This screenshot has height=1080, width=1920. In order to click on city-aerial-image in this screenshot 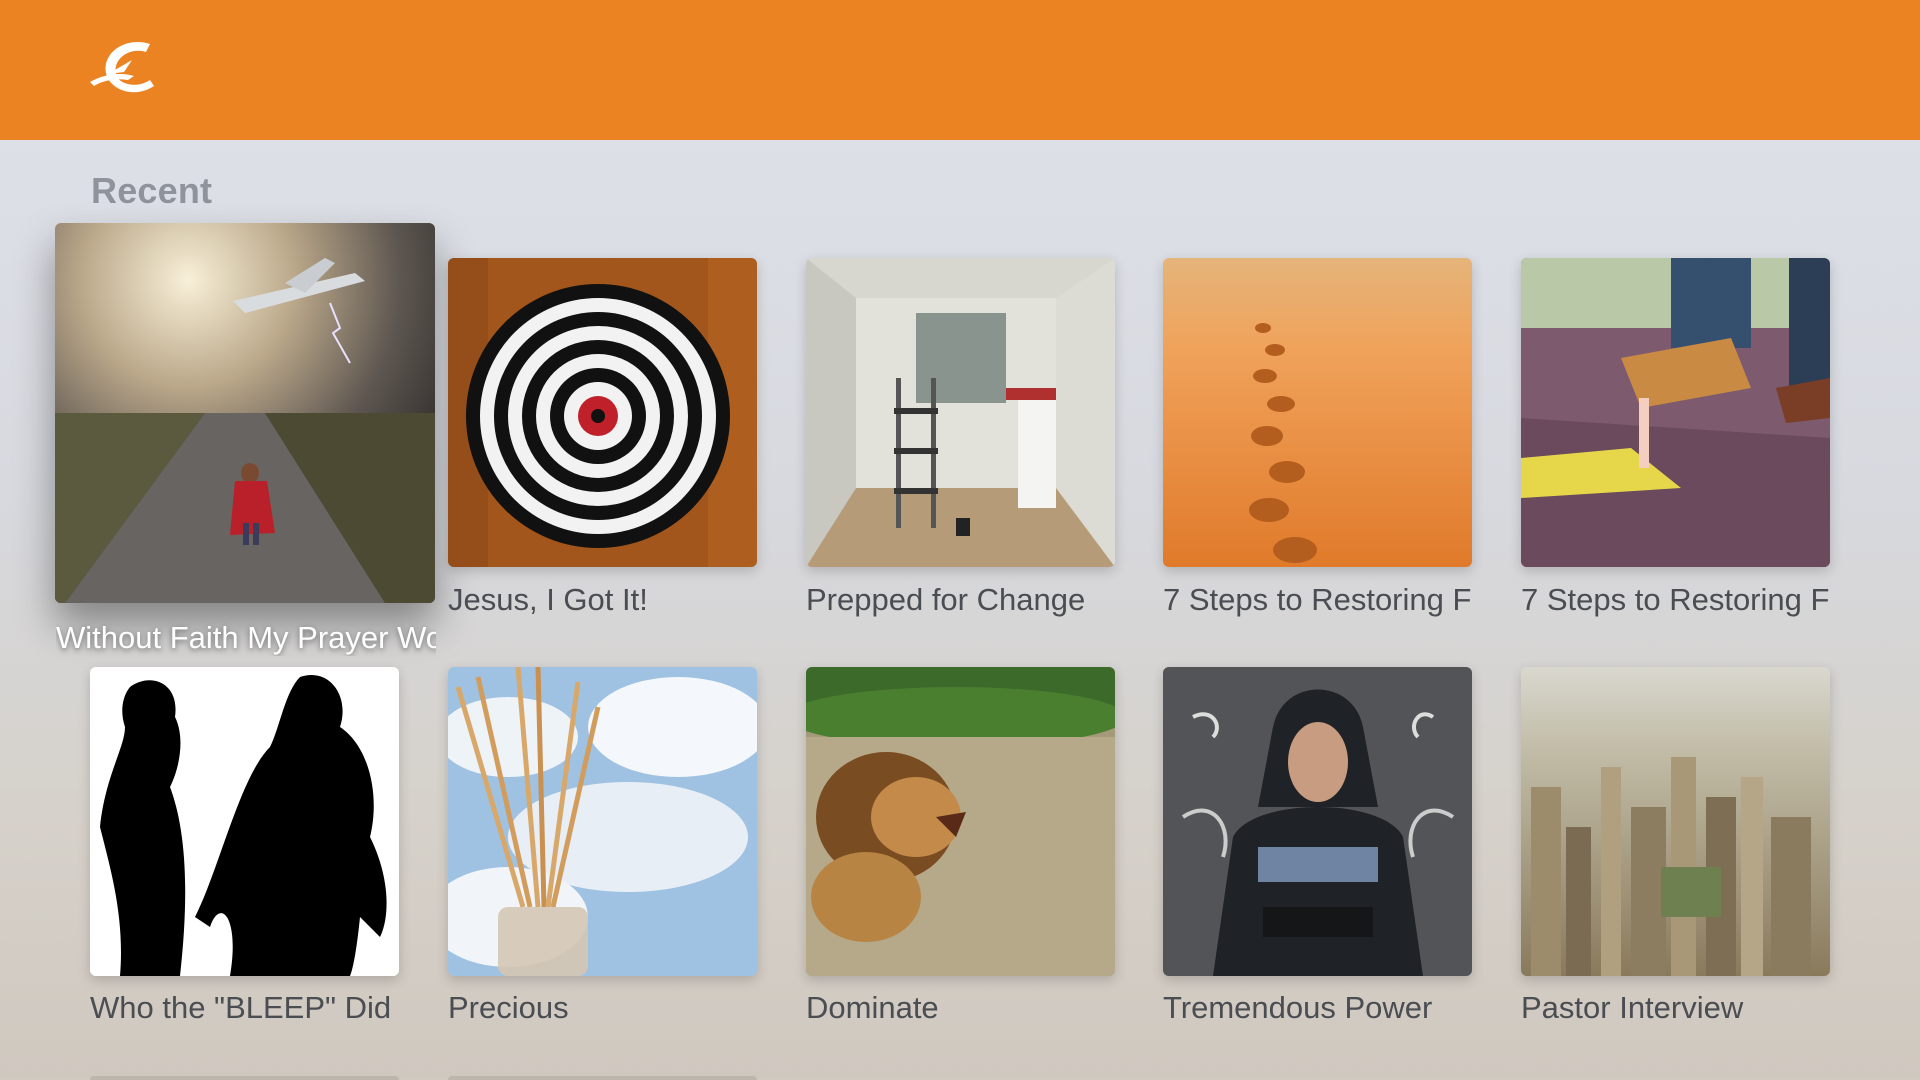, I will do `click(1675, 821)`.